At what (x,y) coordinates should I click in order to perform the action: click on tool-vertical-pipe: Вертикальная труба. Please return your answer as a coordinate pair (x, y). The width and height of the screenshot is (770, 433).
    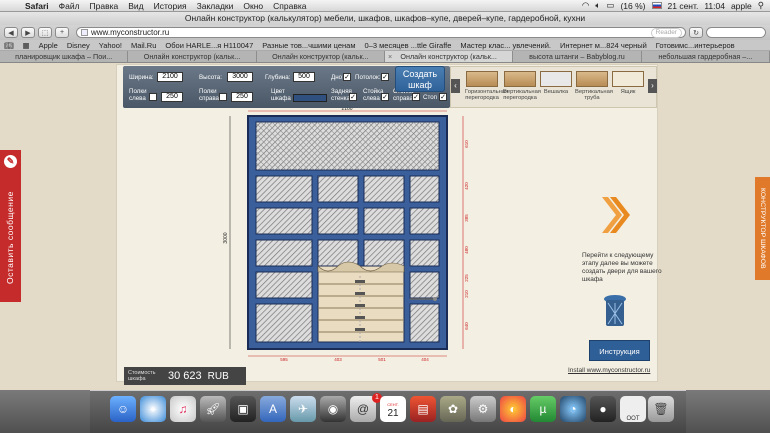
    Looking at the image, I should click on (594, 86).